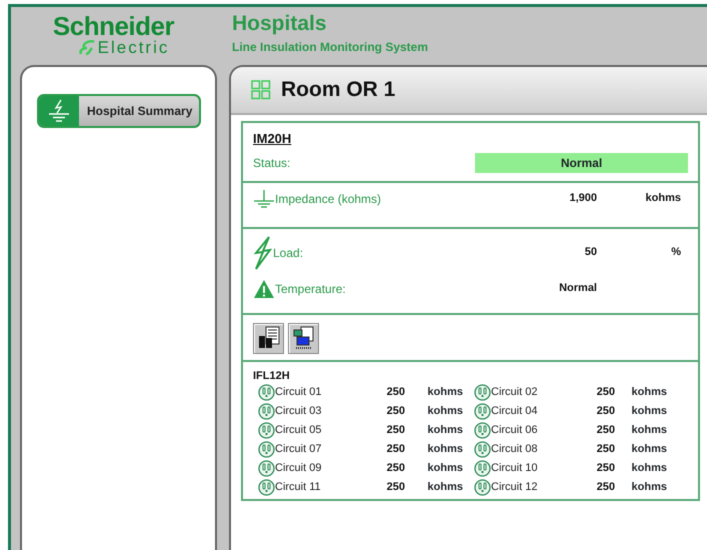  What do you see at coordinates (261, 90) in the screenshot?
I see `grid-icon` at bounding box center [261, 90].